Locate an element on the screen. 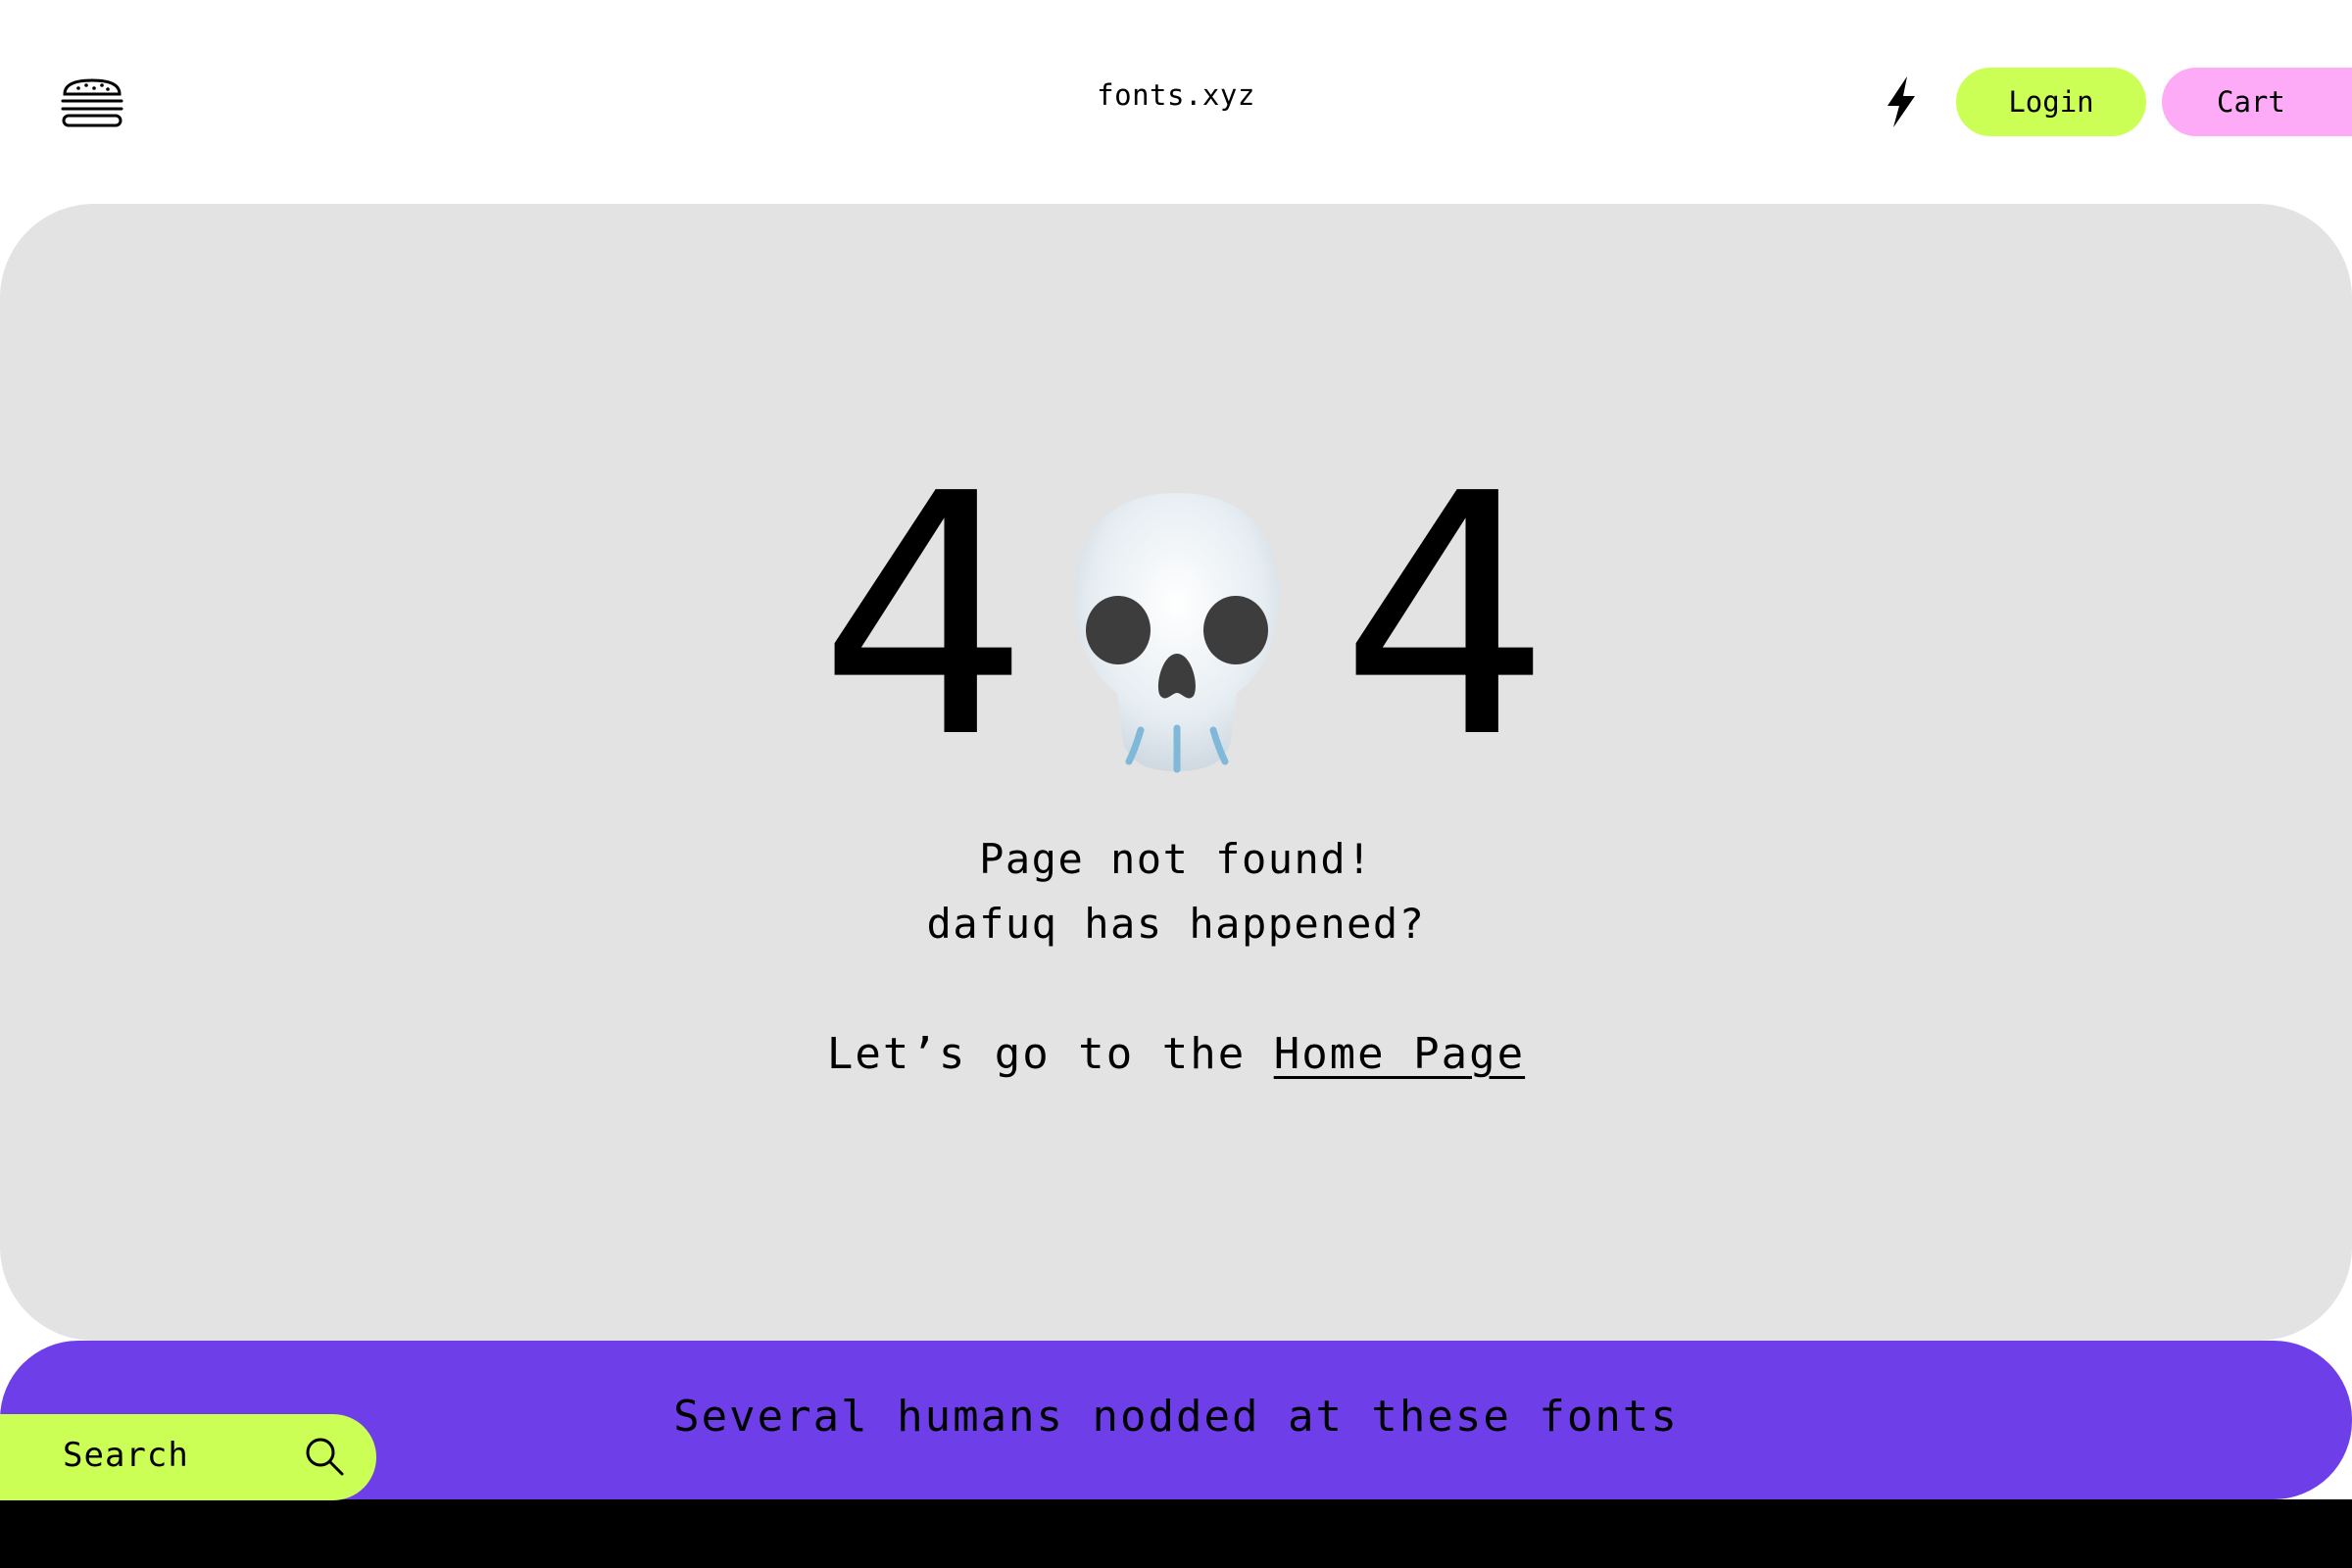  search-icon is located at coordinates (324, 1456).